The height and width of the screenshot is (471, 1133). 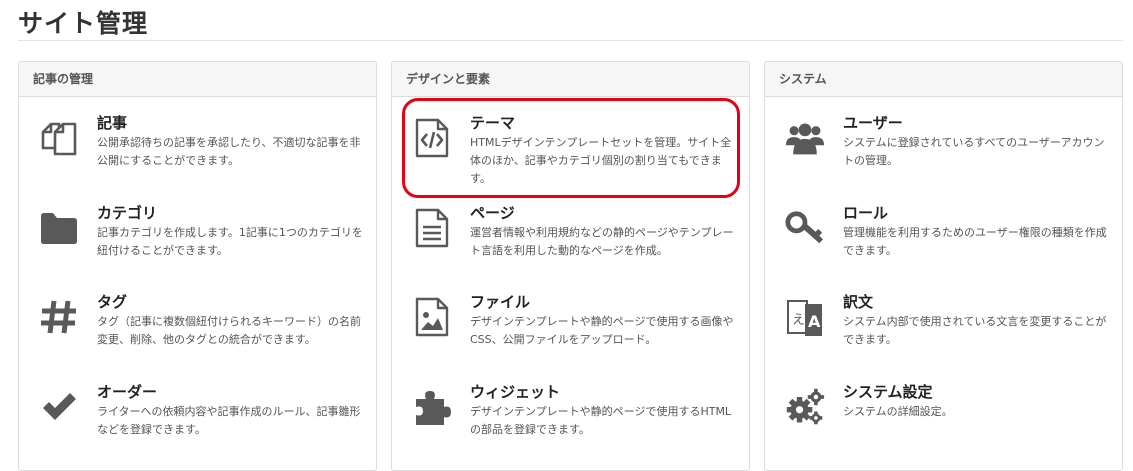 What do you see at coordinates (127, 392) in the screenshot?
I see `item-title: オーダー` at bounding box center [127, 392].